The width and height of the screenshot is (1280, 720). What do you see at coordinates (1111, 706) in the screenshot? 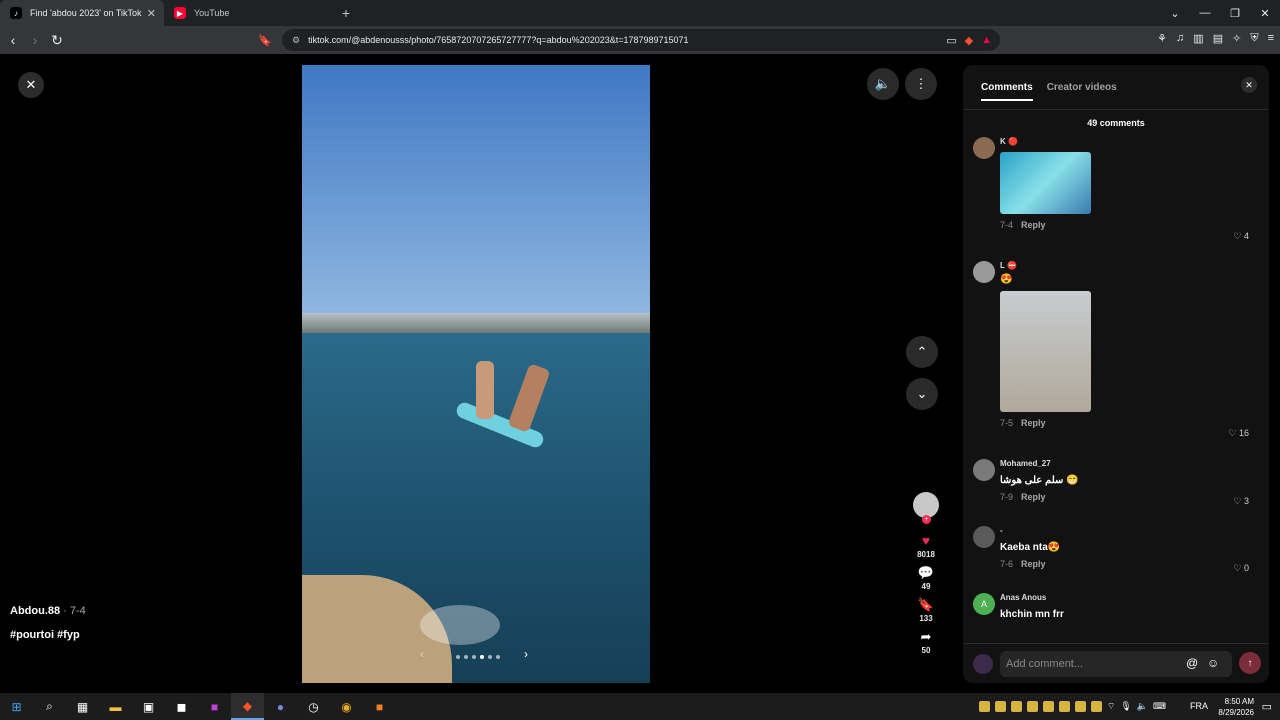
I see `wifi-icon: ⌔` at bounding box center [1111, 706].